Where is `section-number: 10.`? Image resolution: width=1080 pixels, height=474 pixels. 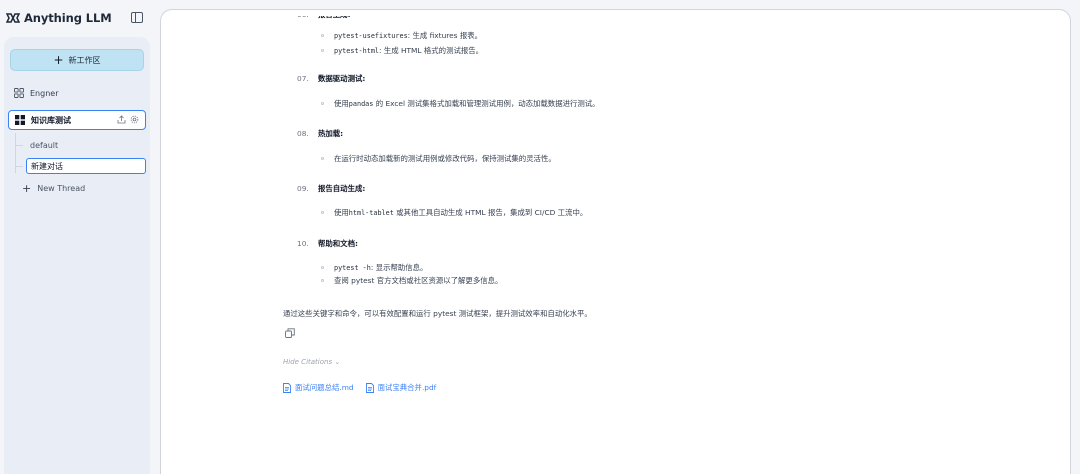
section-number: 10. is located at coordinates (303, 243).